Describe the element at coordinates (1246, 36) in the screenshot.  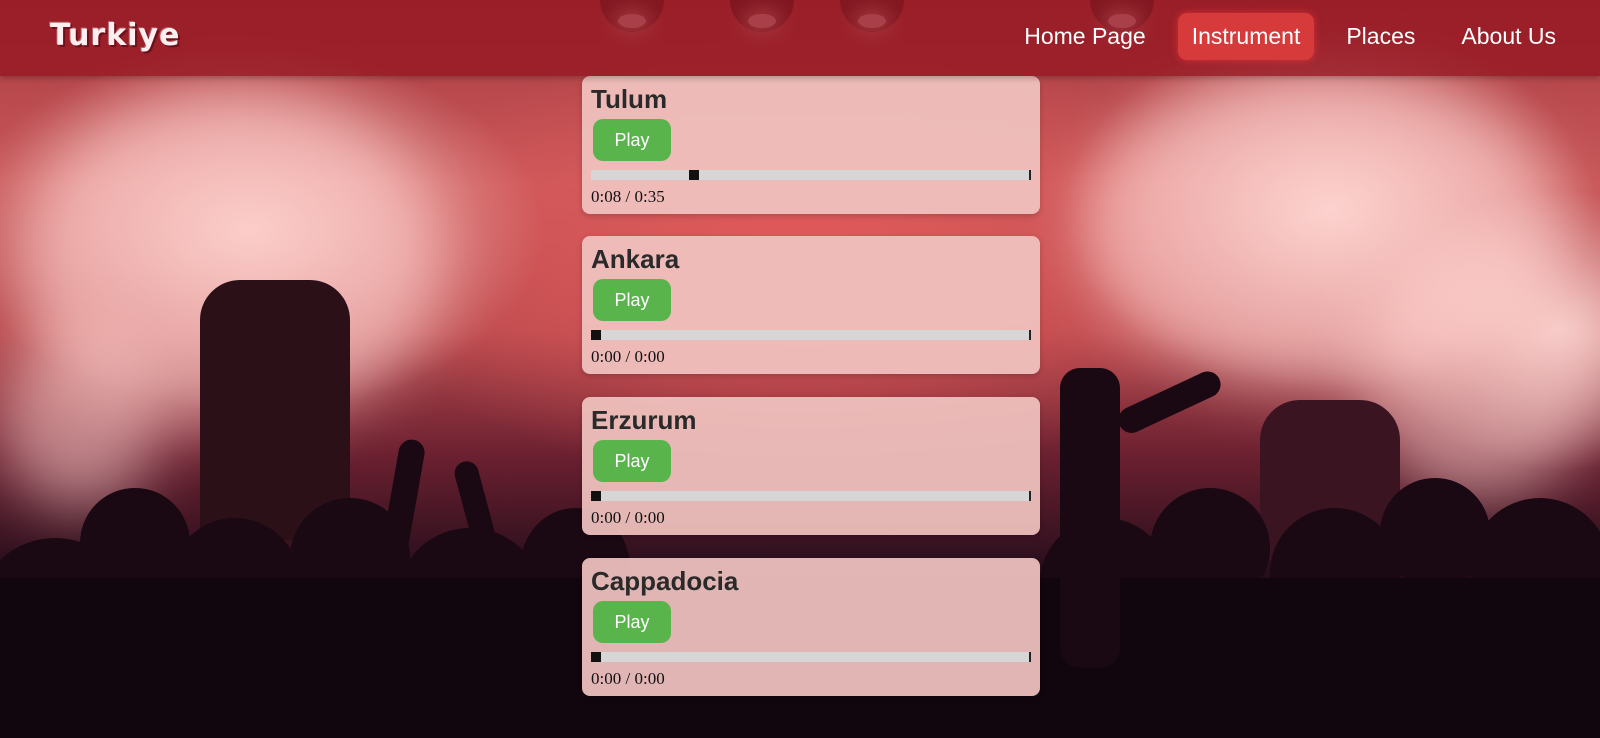
I see `nav-instrument: Instrument` at that location.